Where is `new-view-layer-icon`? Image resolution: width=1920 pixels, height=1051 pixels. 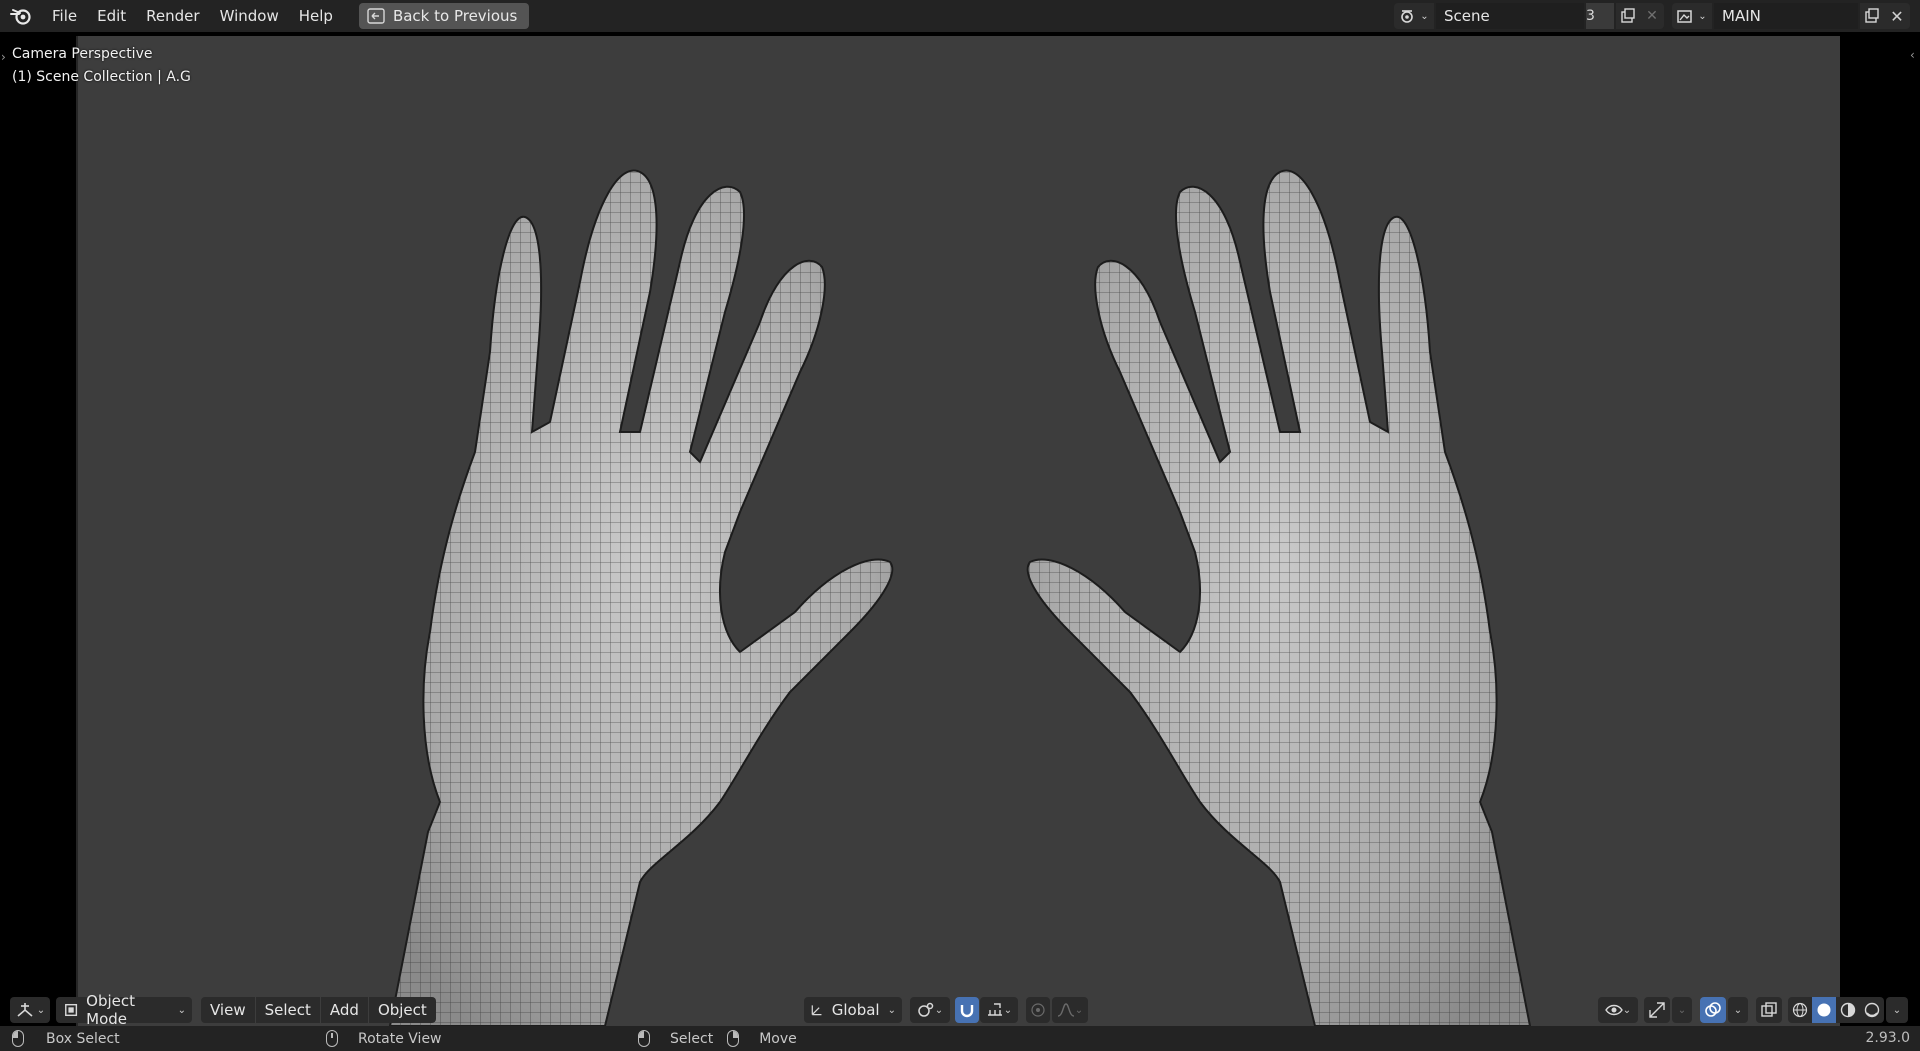 new-view-layer-icon is located at coordinates (1872, 16).